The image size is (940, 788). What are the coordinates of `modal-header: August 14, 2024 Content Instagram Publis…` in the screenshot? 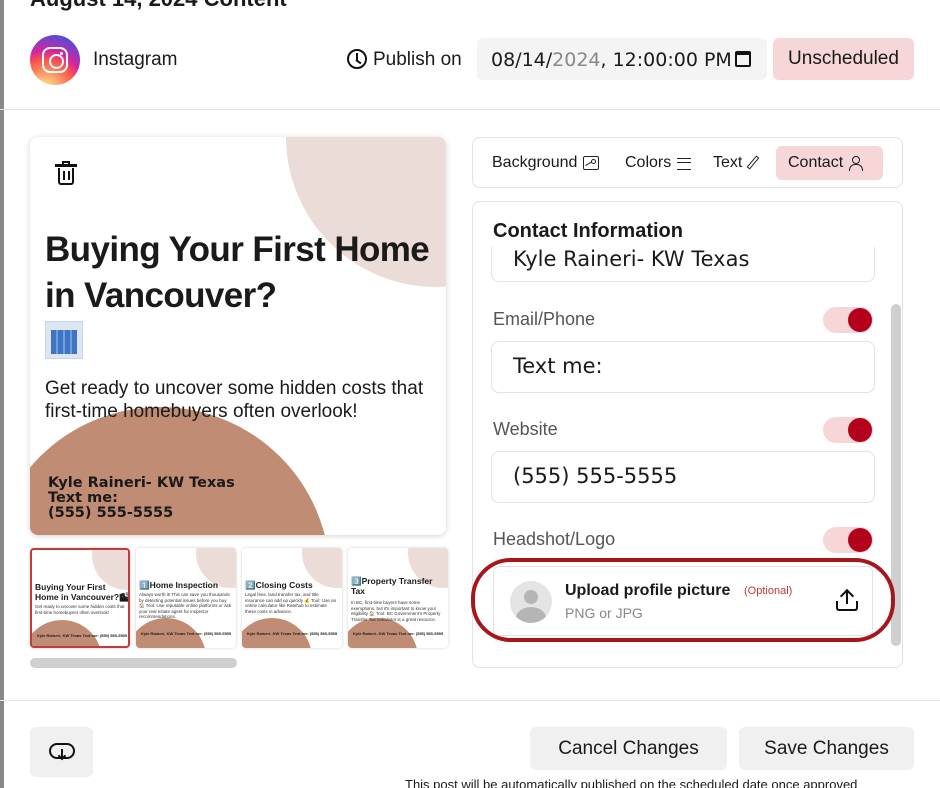 It's located at (470, 55).